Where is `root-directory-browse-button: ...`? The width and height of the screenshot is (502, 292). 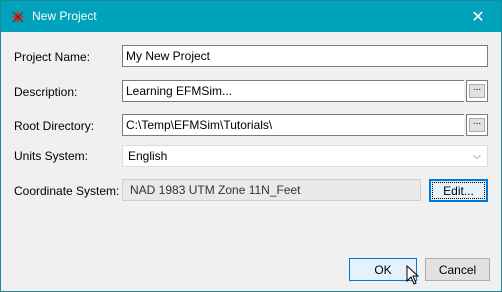 root-directory-browse-button: ... is located at coordinates (477, 125).